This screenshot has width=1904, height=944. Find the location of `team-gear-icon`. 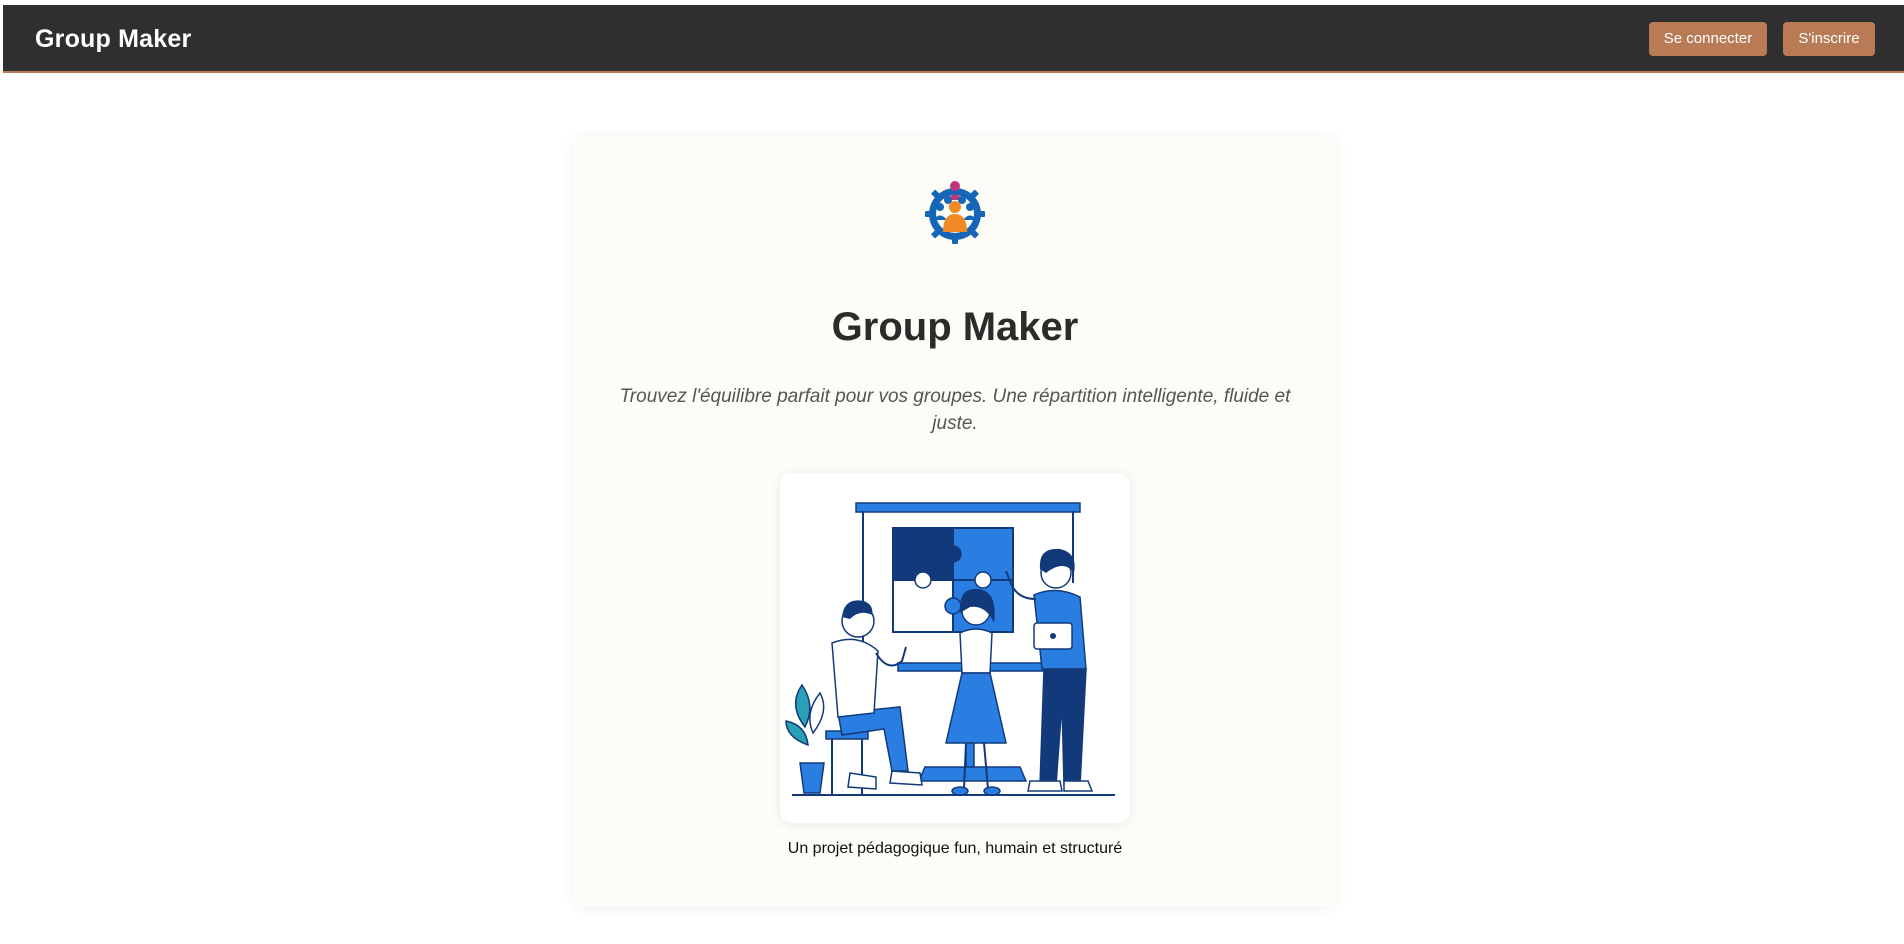

team-gear-icon is located at coordinates (955, 212).